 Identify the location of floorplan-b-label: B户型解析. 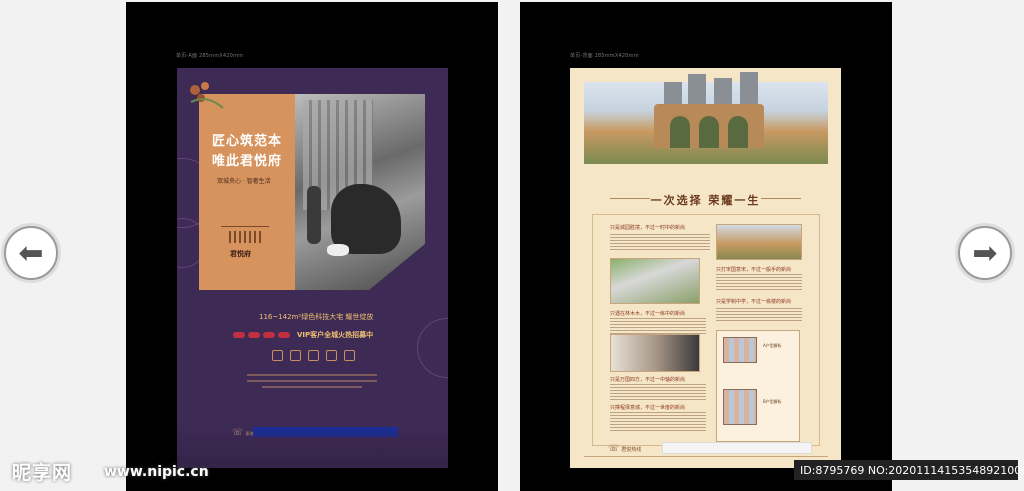
(772, 401).